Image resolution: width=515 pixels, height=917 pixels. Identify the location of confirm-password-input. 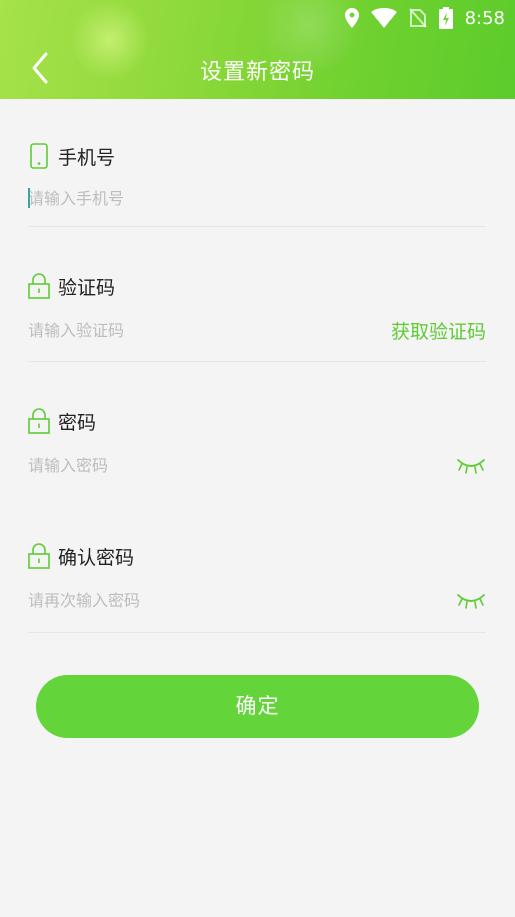
(188, 600).